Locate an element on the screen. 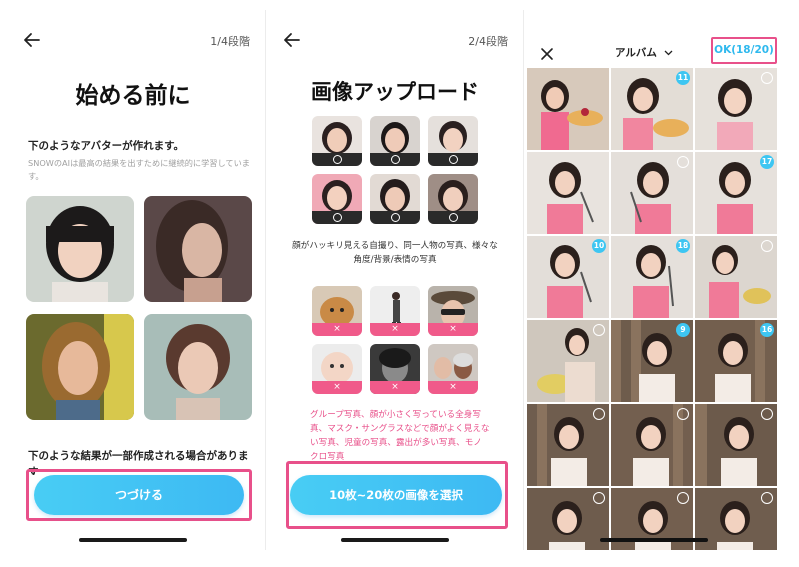 The width and height of the screenshot is (799, 567). continue-button: つづける is located at coordinates (139, 495).